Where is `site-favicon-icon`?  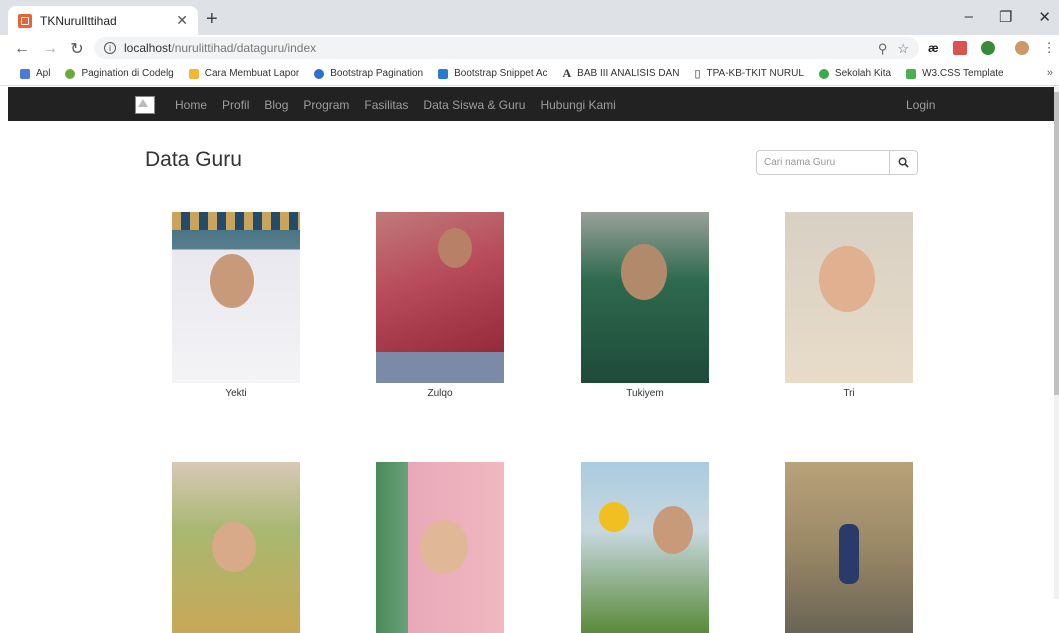 site-favicon-icon is located at coordinates (25, 20).